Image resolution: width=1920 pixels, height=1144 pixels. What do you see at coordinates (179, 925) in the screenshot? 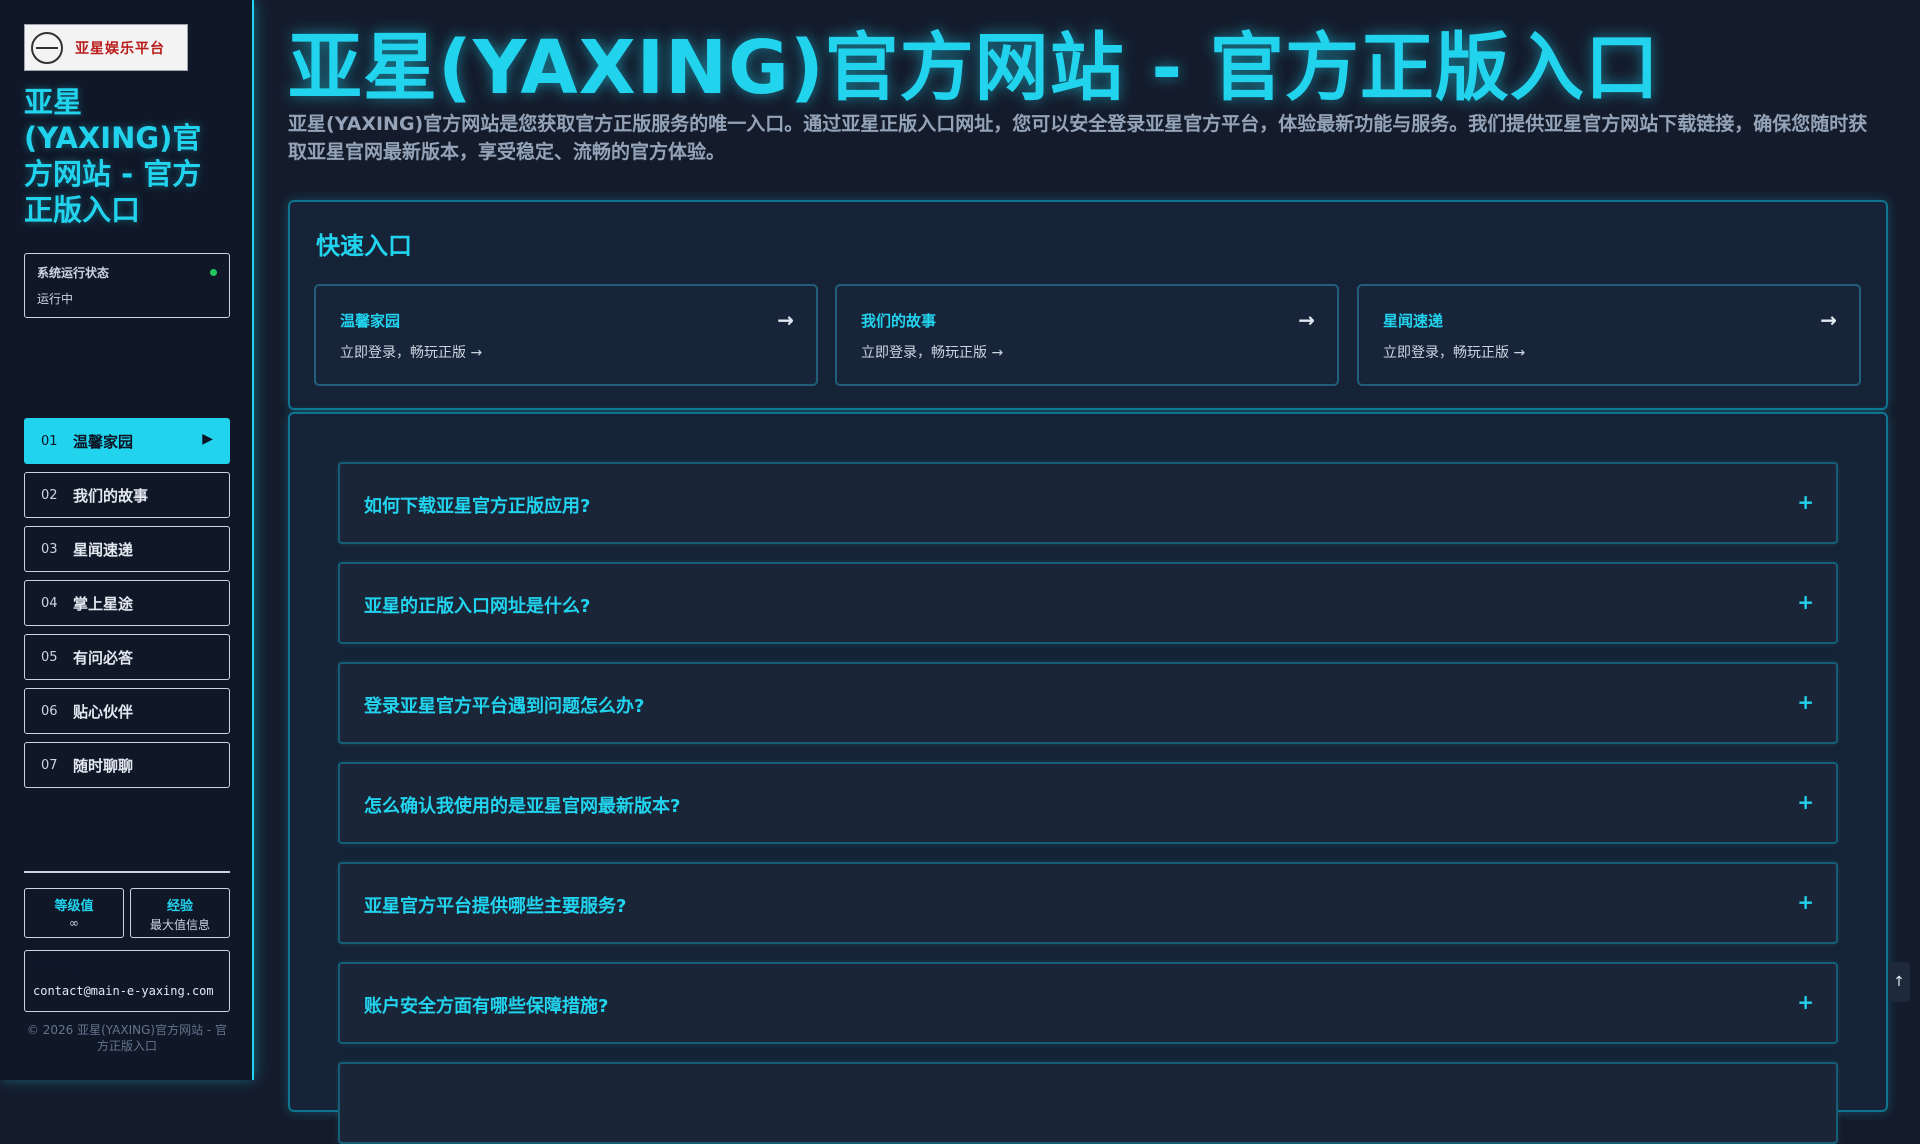
I see `stat-value: 最大值信息` at bounding box center [179, 925].